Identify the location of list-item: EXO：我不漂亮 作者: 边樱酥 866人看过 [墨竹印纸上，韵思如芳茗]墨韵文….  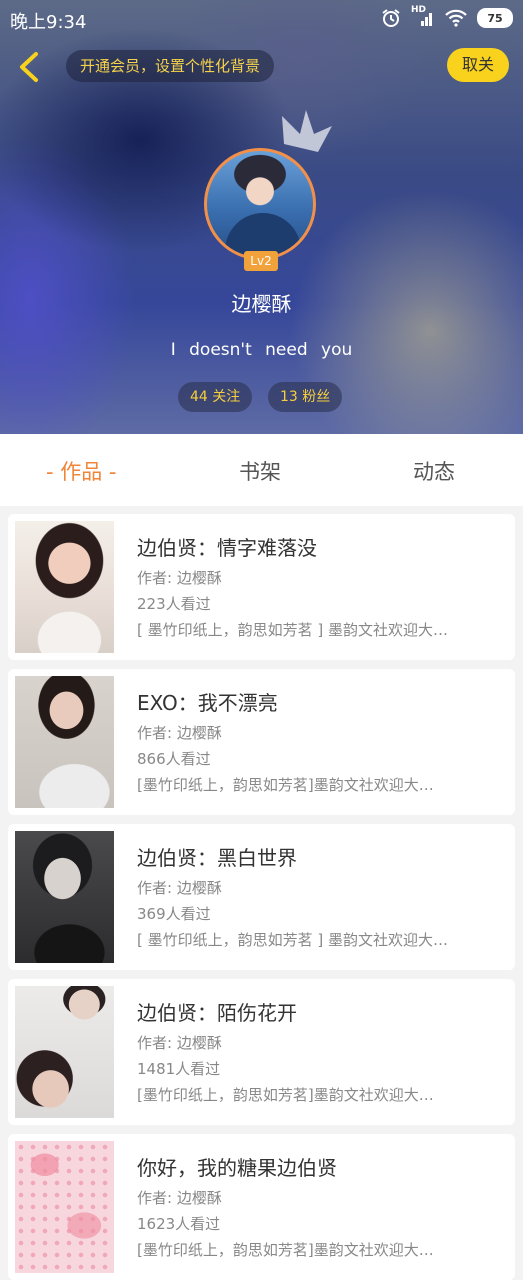
(261, 742).